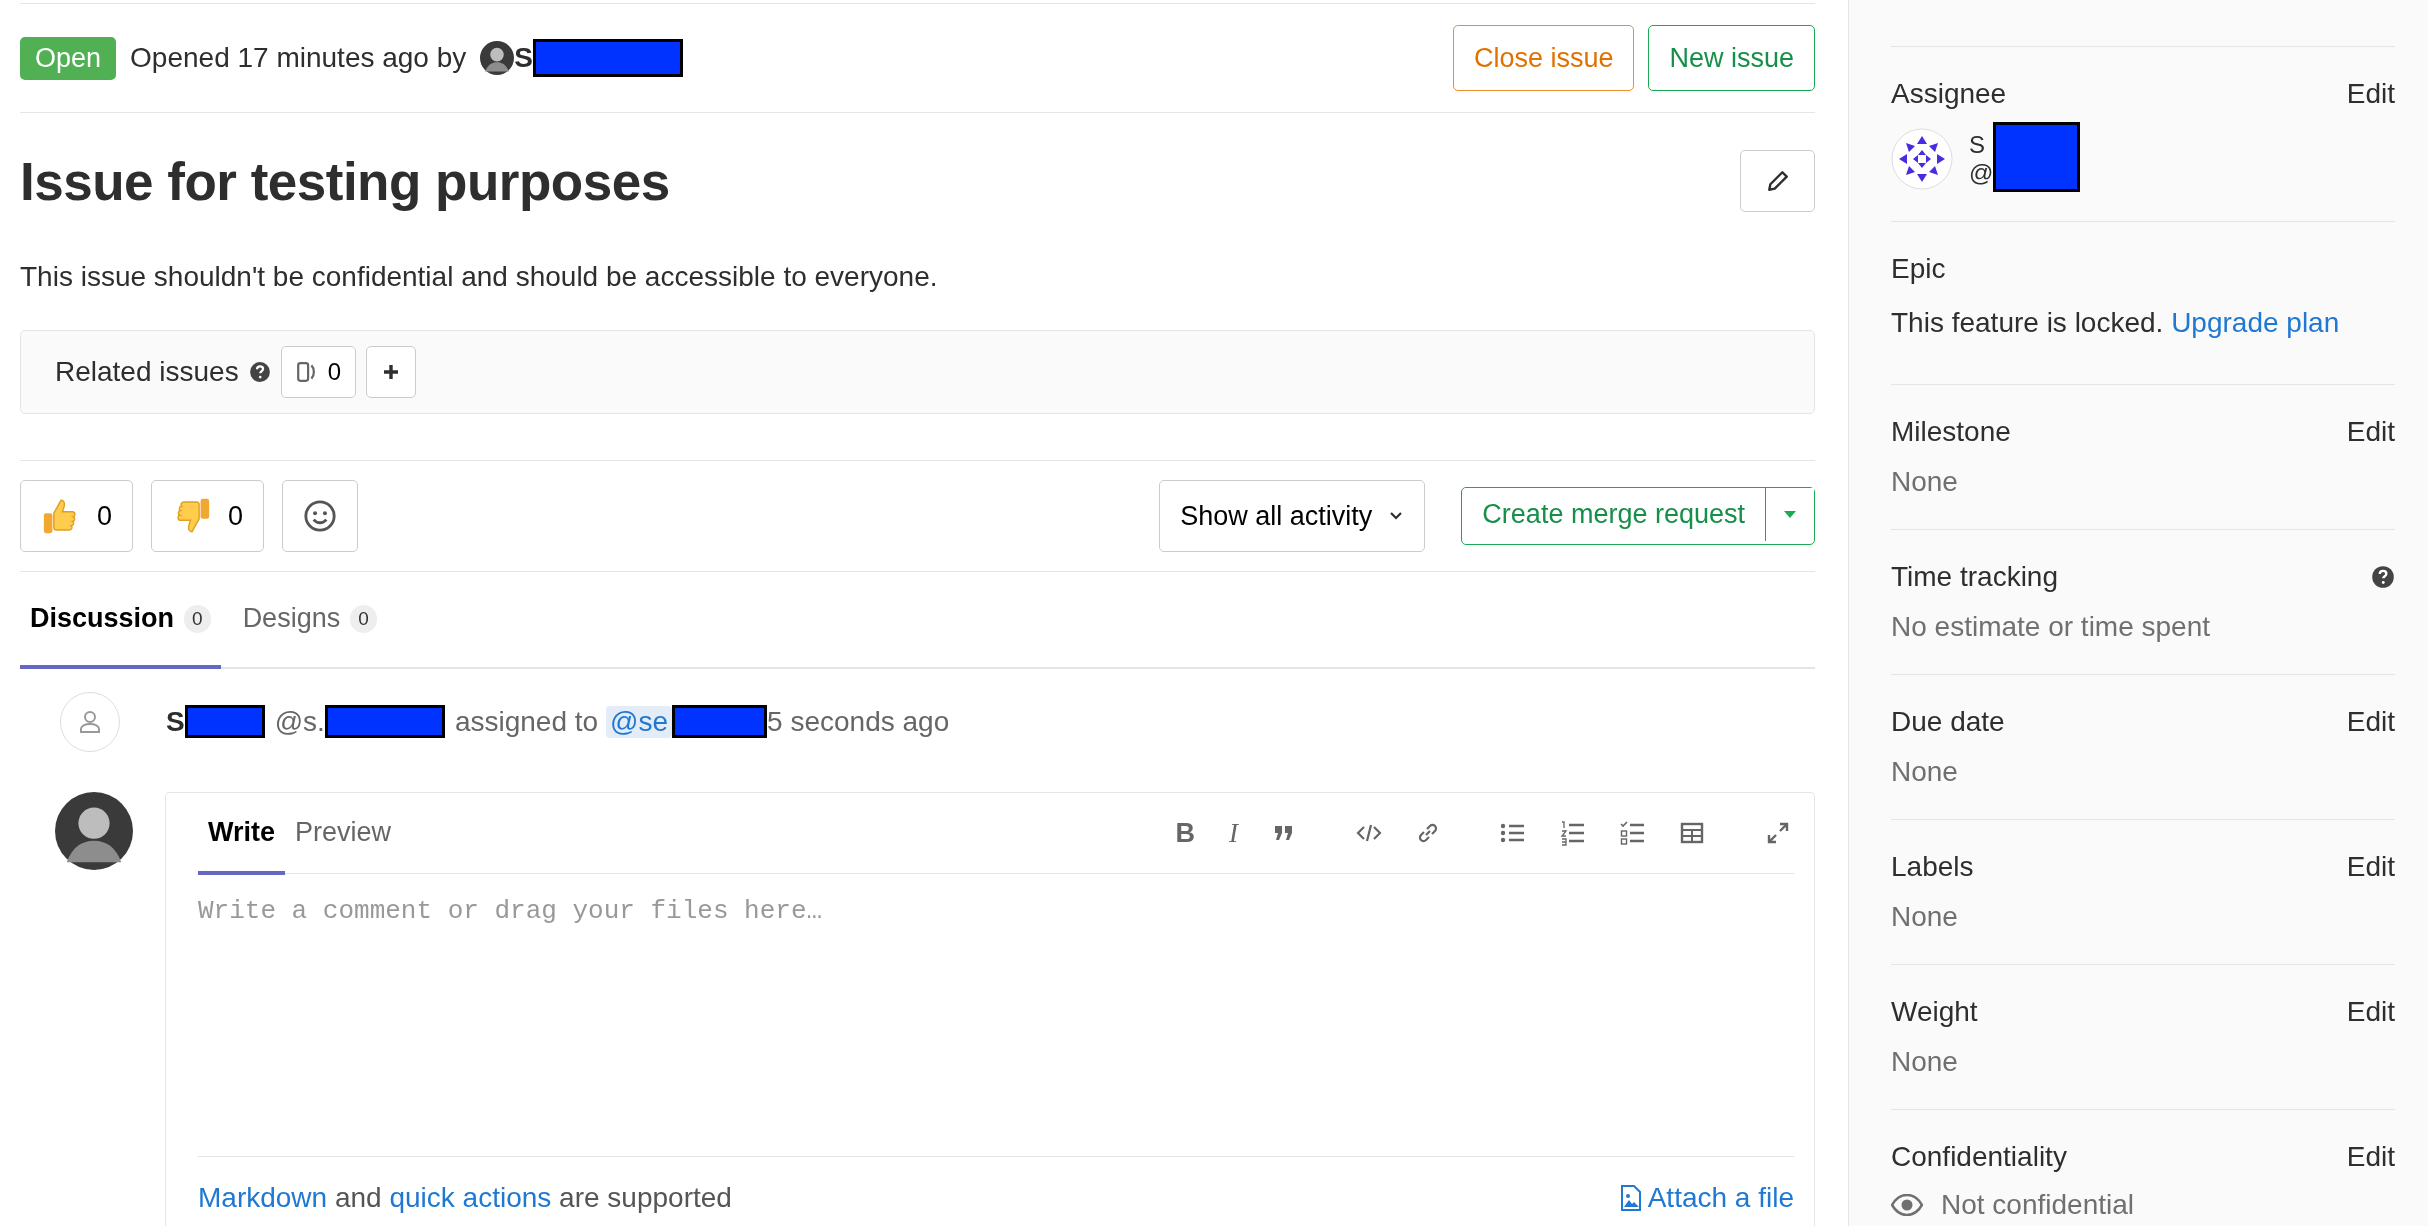 Image resolution: width=2428 pixels, height=1226 pixels. I want to click on note-action: assigned to, so click(526, 721).